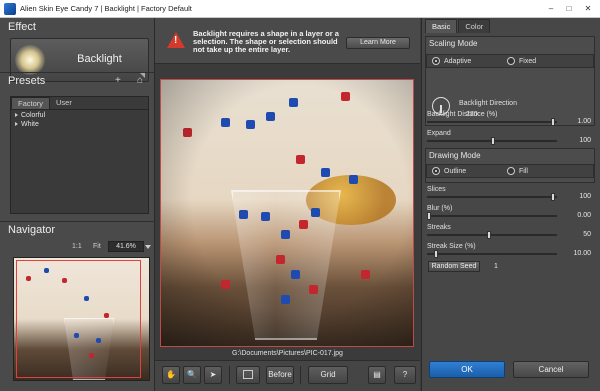 This screenshot has height=391, width=600. I want to click on learn-more-button: Learn More, so click(378, 43).